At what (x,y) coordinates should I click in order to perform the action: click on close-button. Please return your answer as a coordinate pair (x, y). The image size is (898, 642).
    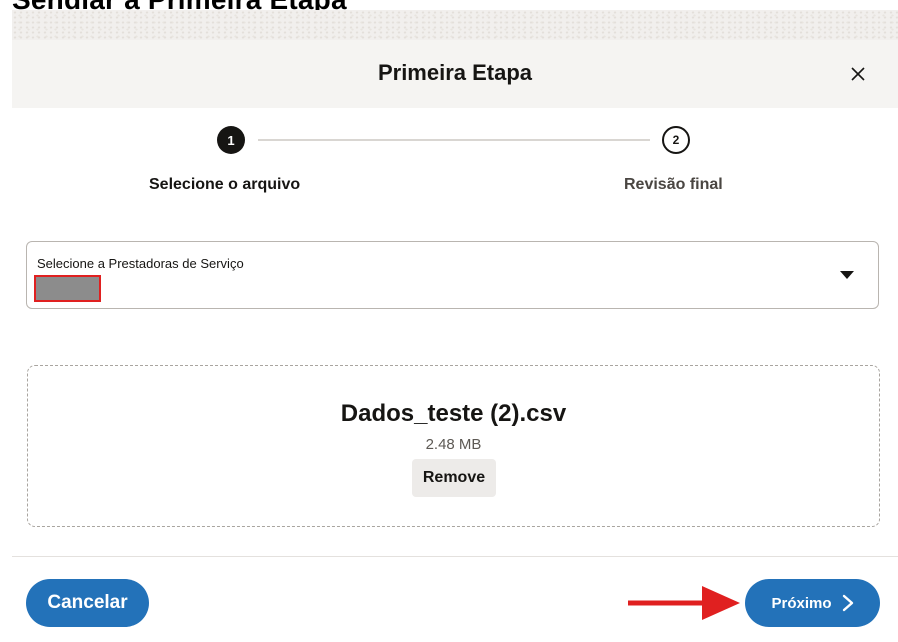
    Looking at the image, I should click on (858, 74).